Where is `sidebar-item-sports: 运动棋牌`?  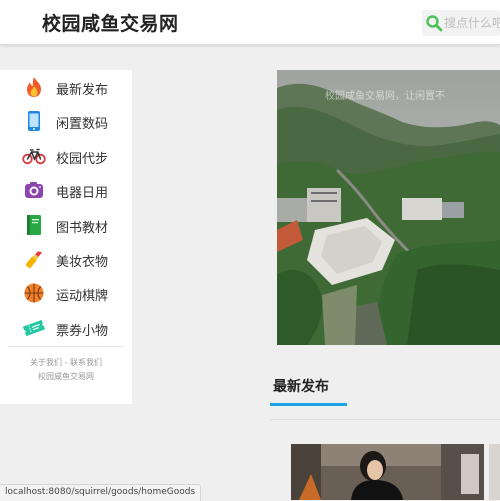 sidebar-item-sports: 运动棋牌 is located at coordinates (66, 293).